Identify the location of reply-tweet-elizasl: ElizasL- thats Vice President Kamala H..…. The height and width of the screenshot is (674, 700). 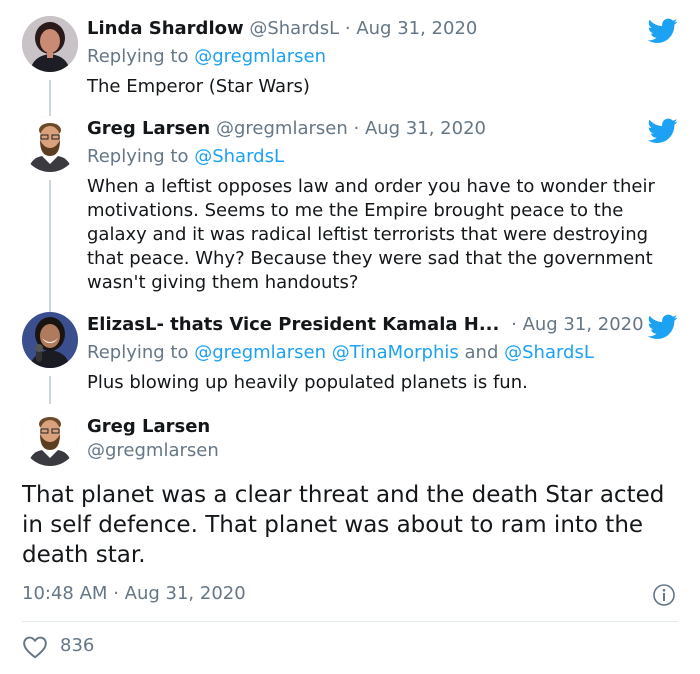
(350, 354).